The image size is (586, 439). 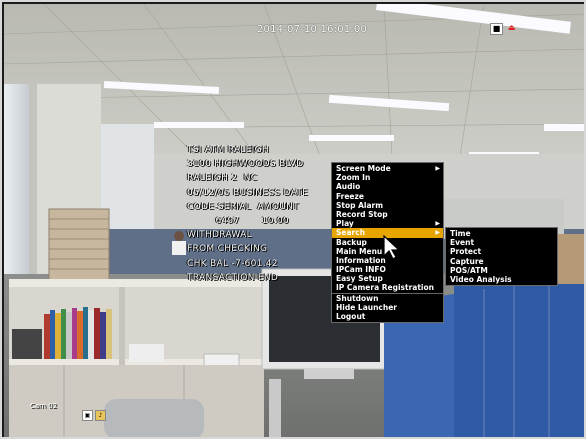 I want to click on menu-item-hide-launcher: Hide Launcher, so click(x=387, y=307).